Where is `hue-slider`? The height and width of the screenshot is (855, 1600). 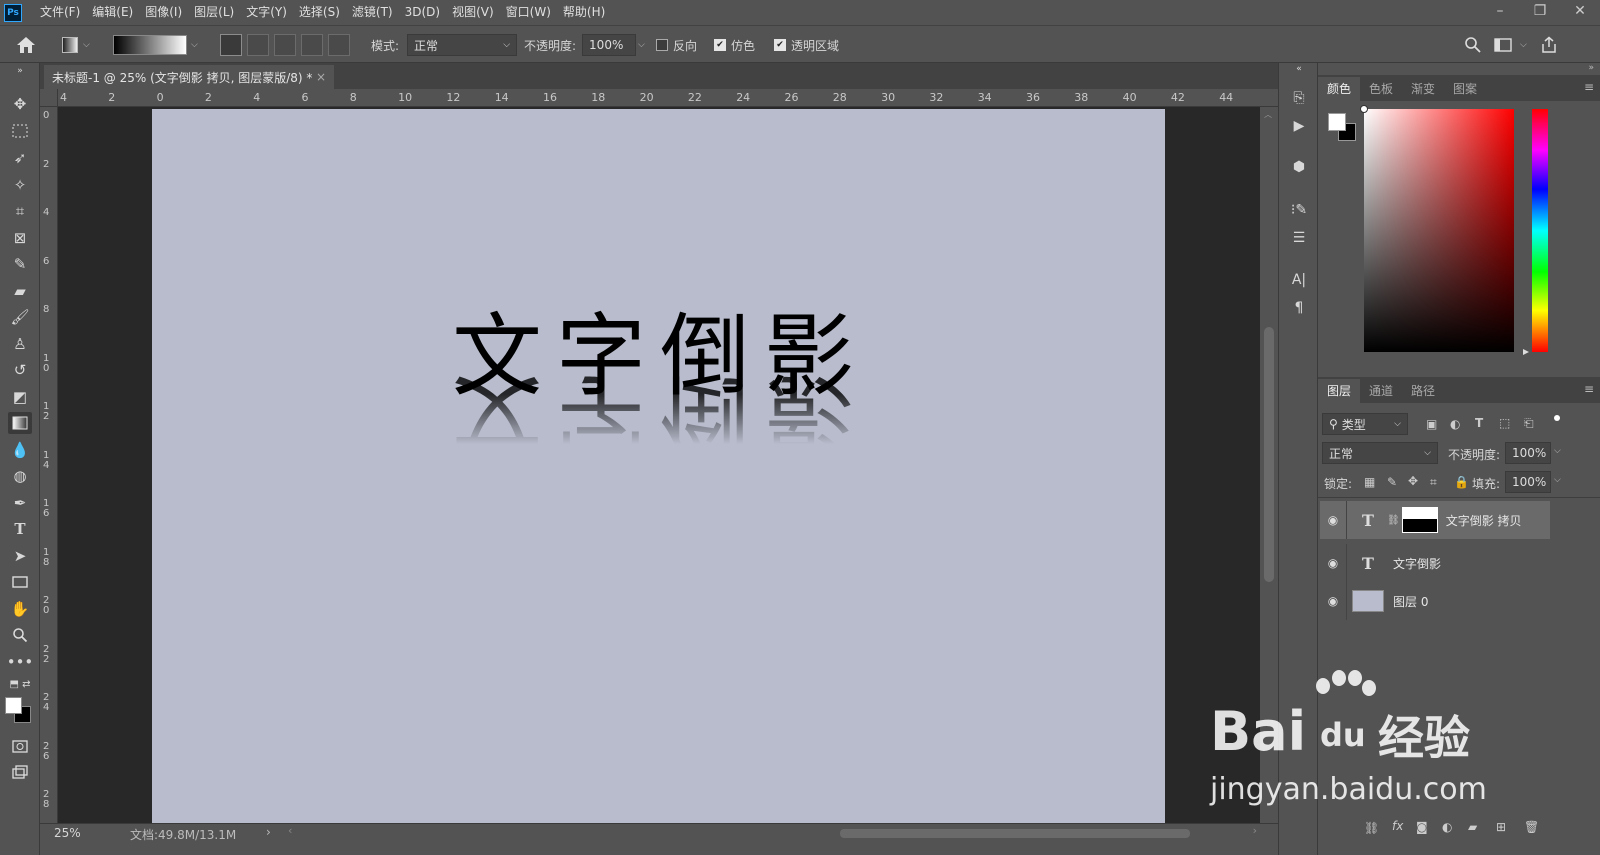 hue-slider is located at coordinates (1540, 230).